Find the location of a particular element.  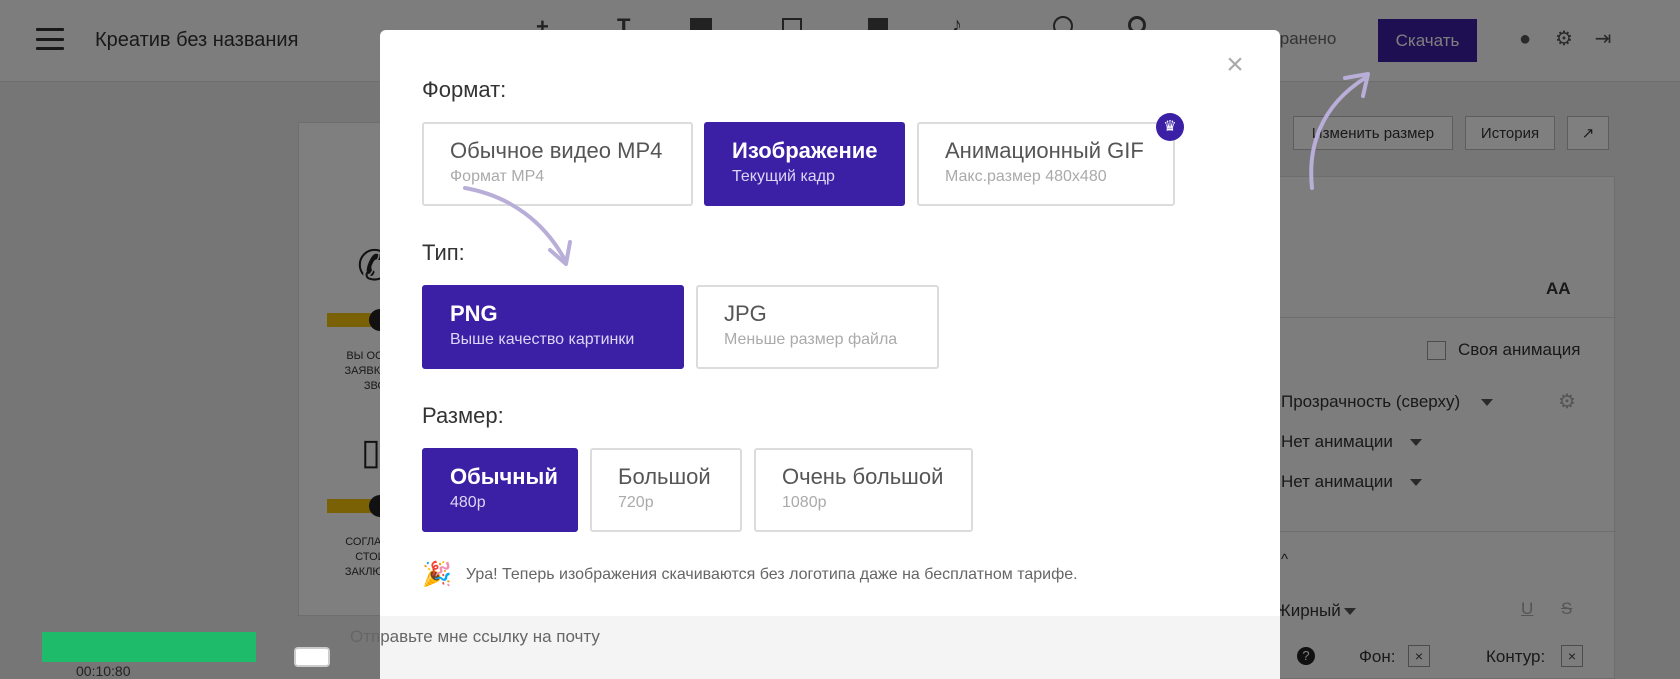

arrow-to-download-icon is located at coordinates (1338, 133).